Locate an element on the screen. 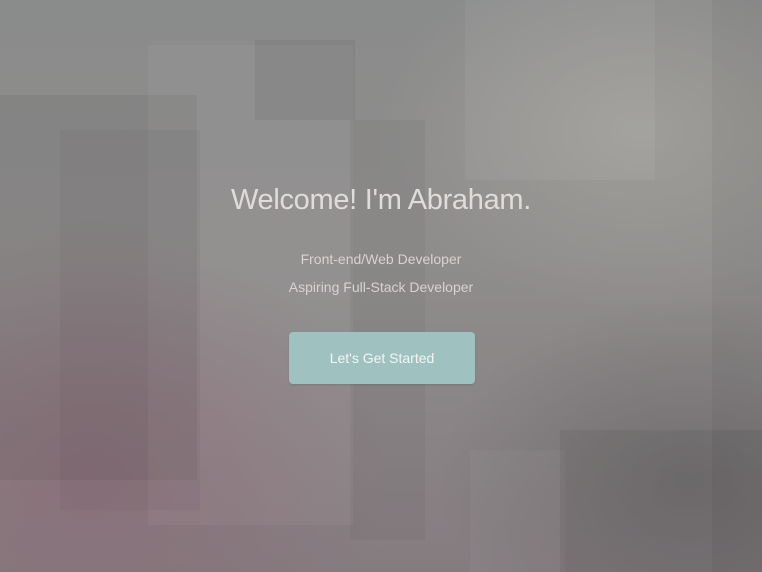 The image size is (762, 572). hero-subtitle-role: Front-end/Web Developer is located at coordinates (381, 259).